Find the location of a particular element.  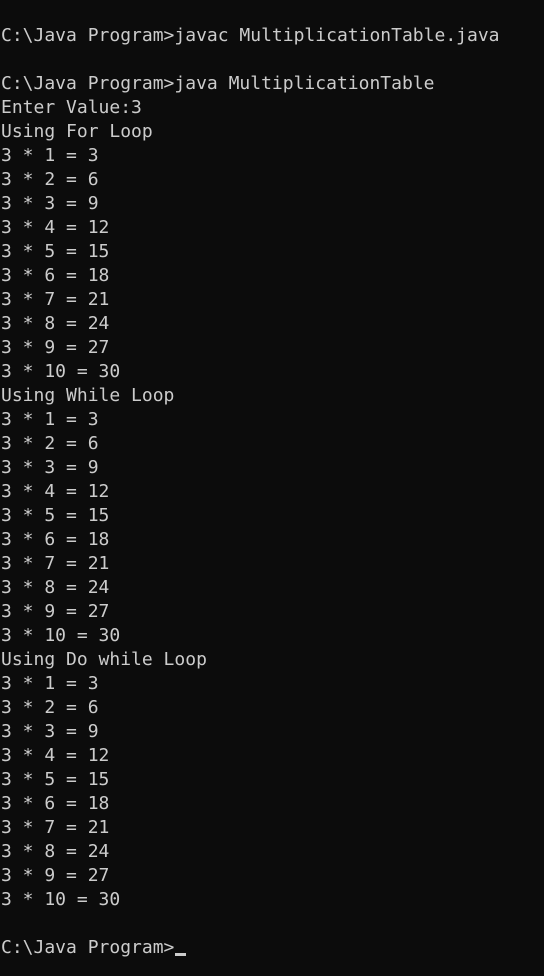

command-prompt: C:\Java Program> is located at coordinates (88, 947).